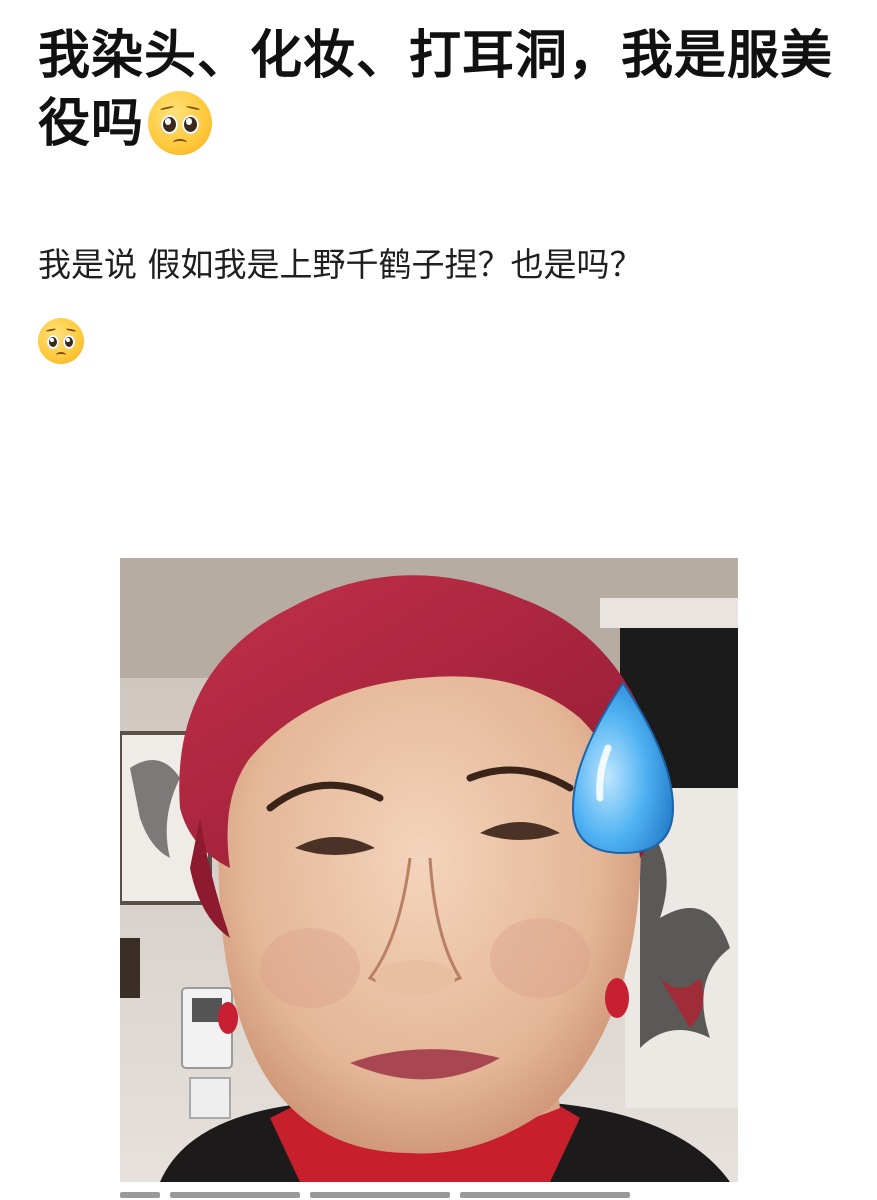 The height and width of the screenshot is (1200, 877). Describe the element at coordinates (617, 998) in the screenshot. I see `earring-right` at that location.